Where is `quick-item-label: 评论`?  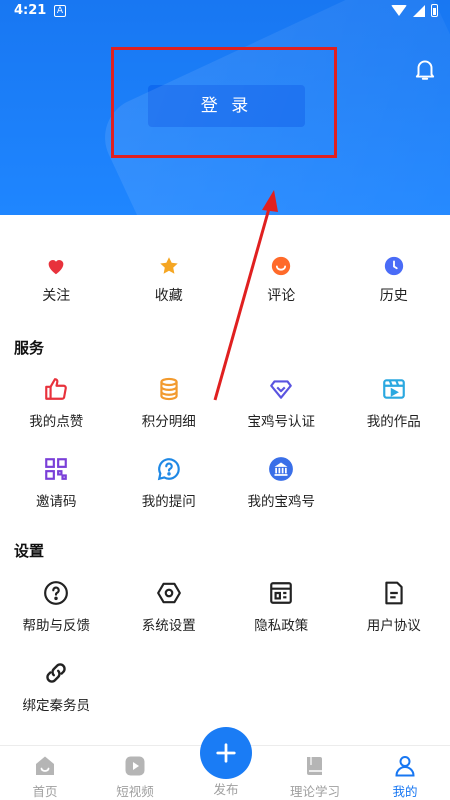
quick-item-label: 评论 is located at coordinates (281, 296).